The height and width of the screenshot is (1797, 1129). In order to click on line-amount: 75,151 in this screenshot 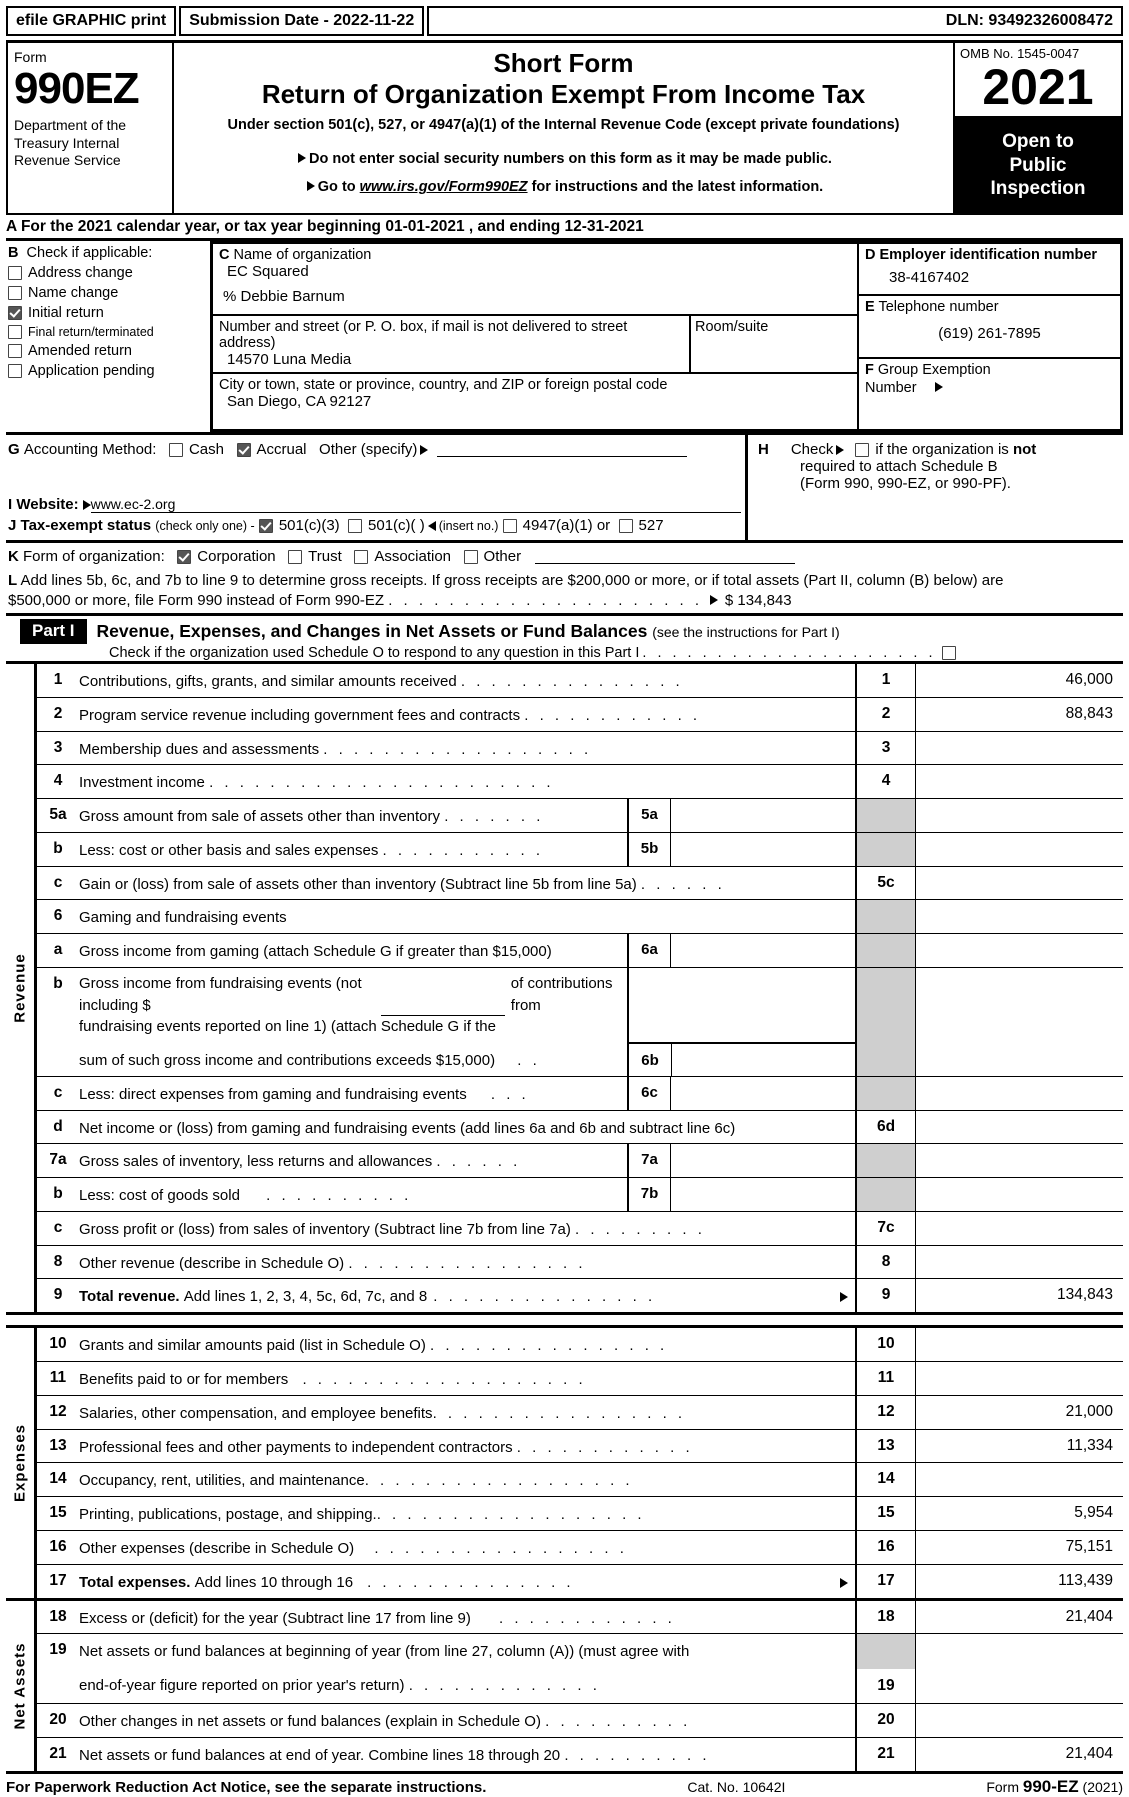, I will do `click(1019, 1547)`.